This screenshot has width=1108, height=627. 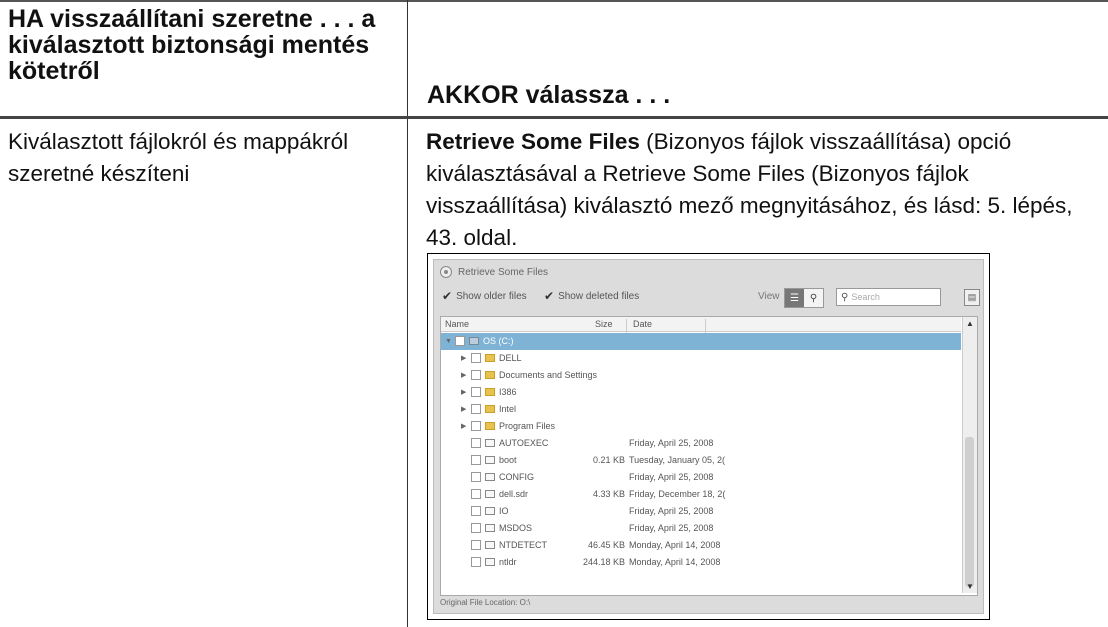 I want to click on file-row: ▶ DELL, so click(x=701, y=358).